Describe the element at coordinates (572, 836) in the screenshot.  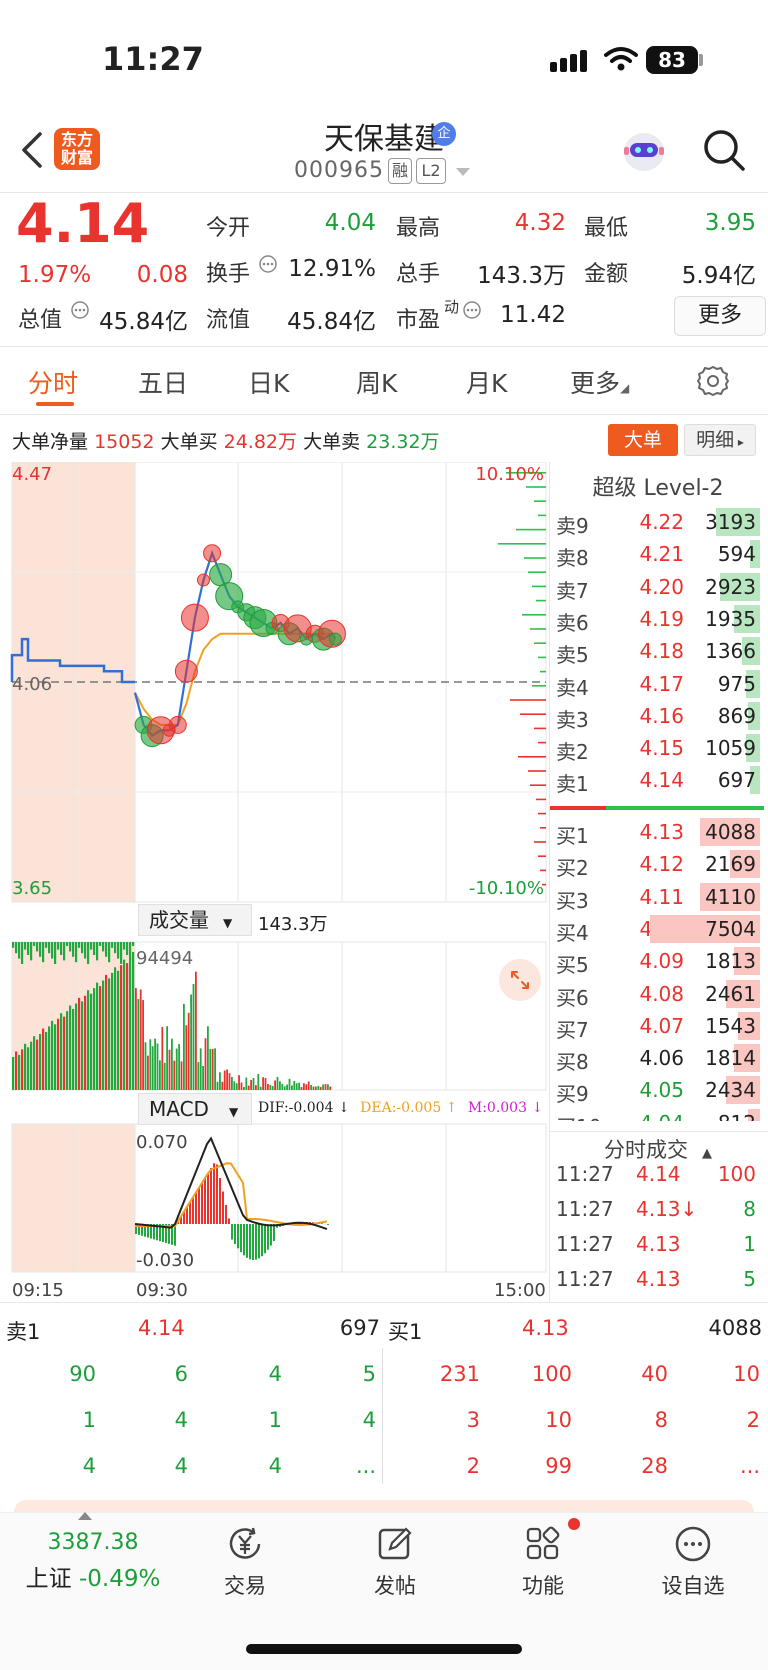
I see `bid-level-label: 买1` at that location.